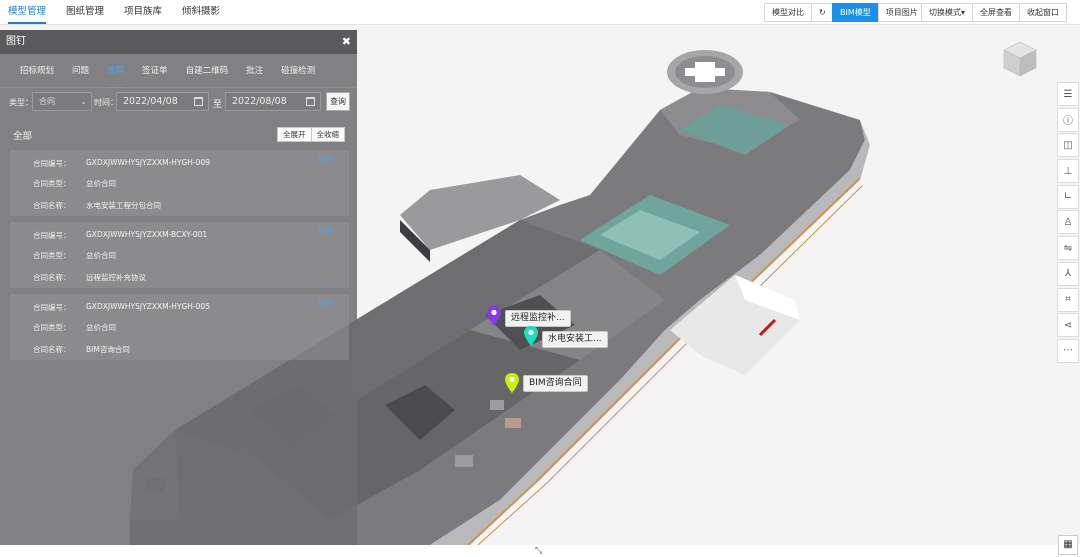  I want to click on bim-model-button: BIM模型, so click(855, 12).